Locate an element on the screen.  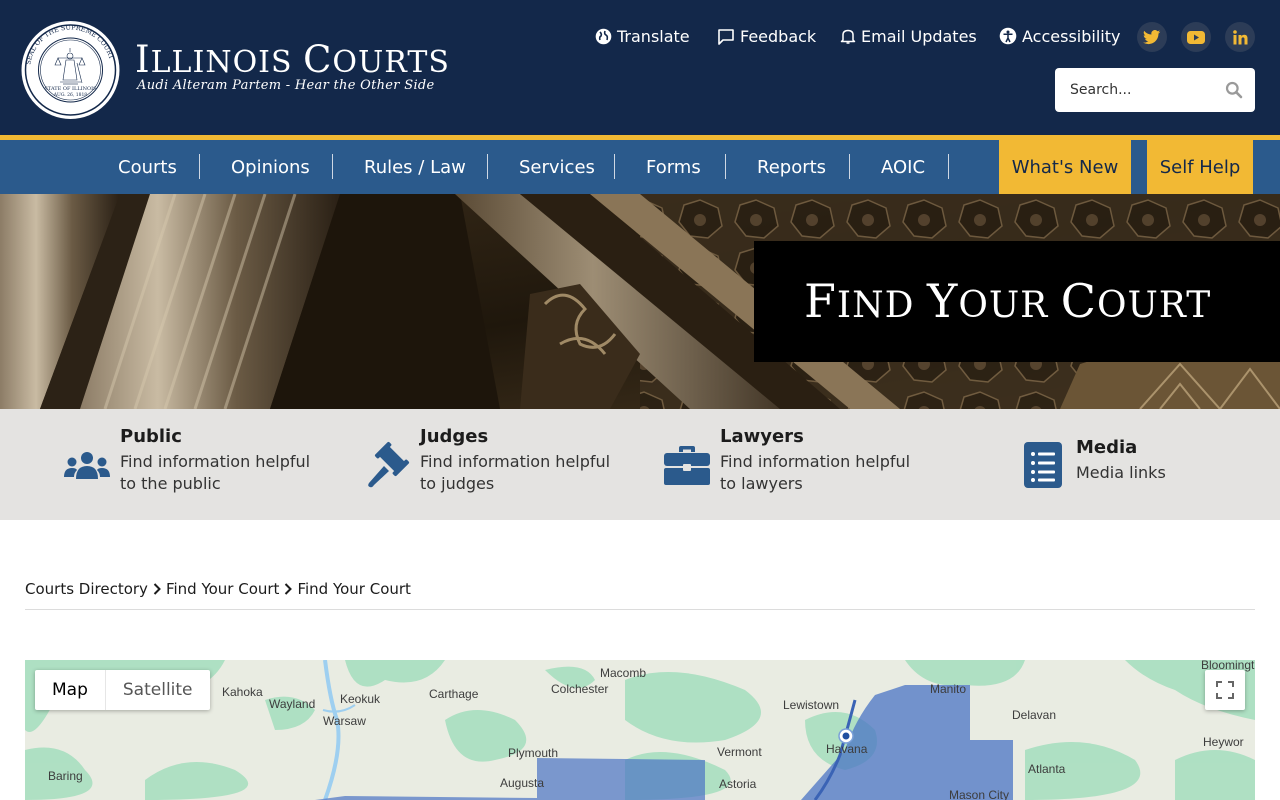
nav-reports: Reports is located at coordinates (791, 167).